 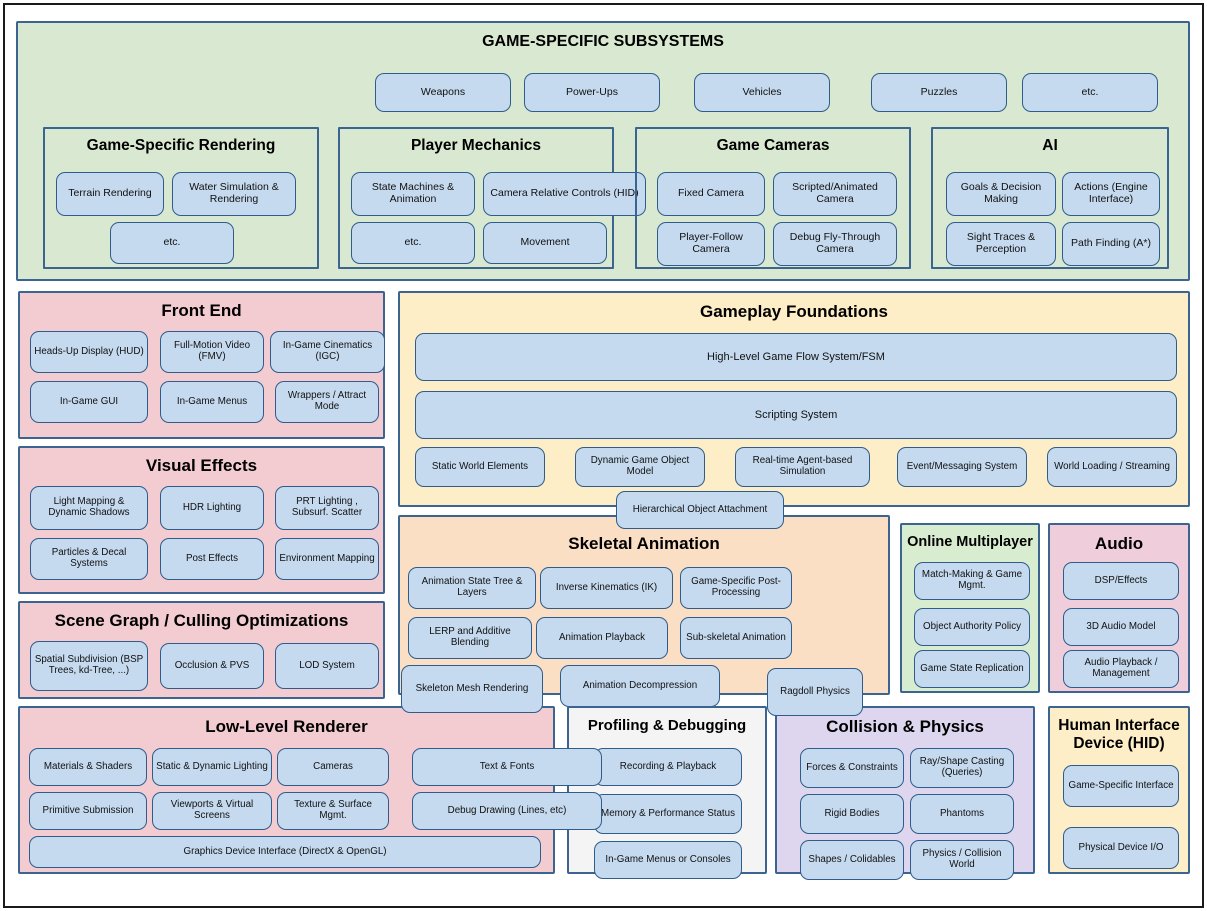 I want to click on box-real-time-agent-based-simulation: Real-time Agent-based Simulation, so click(x=802, y=467).